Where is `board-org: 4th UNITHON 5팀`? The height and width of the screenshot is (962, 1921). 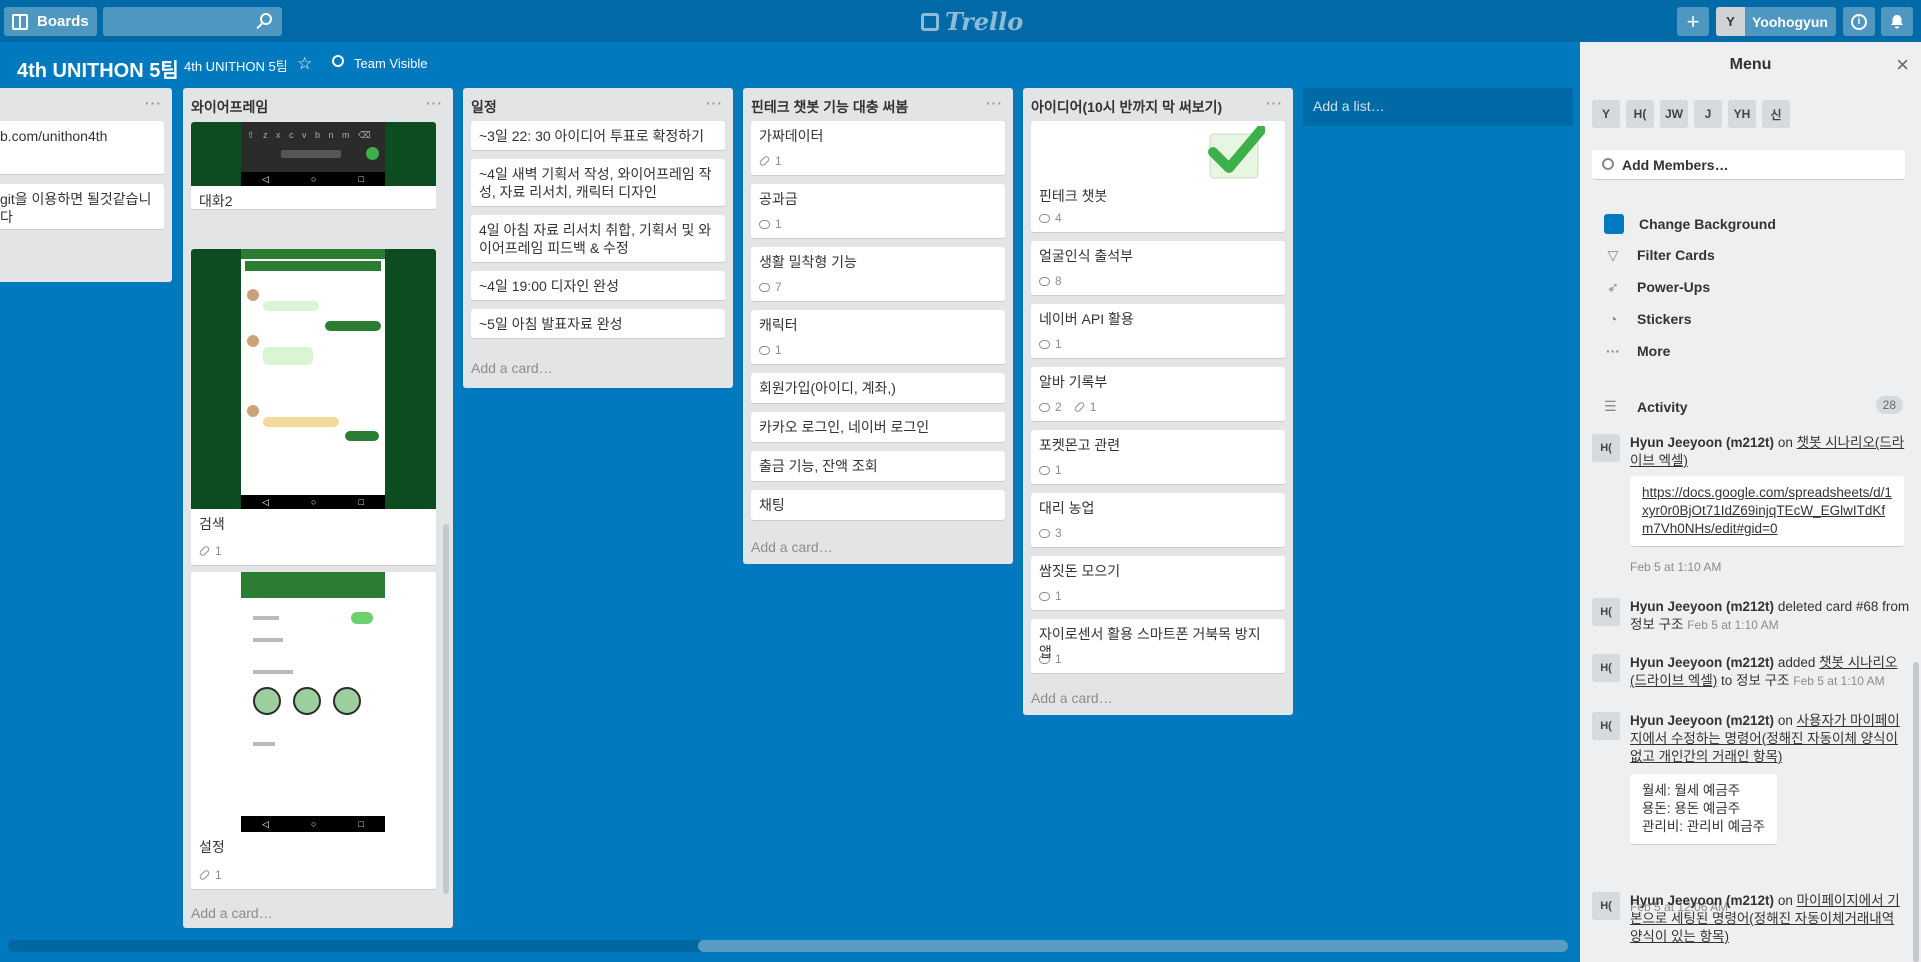
board-org: 4th UNITHON 5팀 is located at coordinates (236, 65).